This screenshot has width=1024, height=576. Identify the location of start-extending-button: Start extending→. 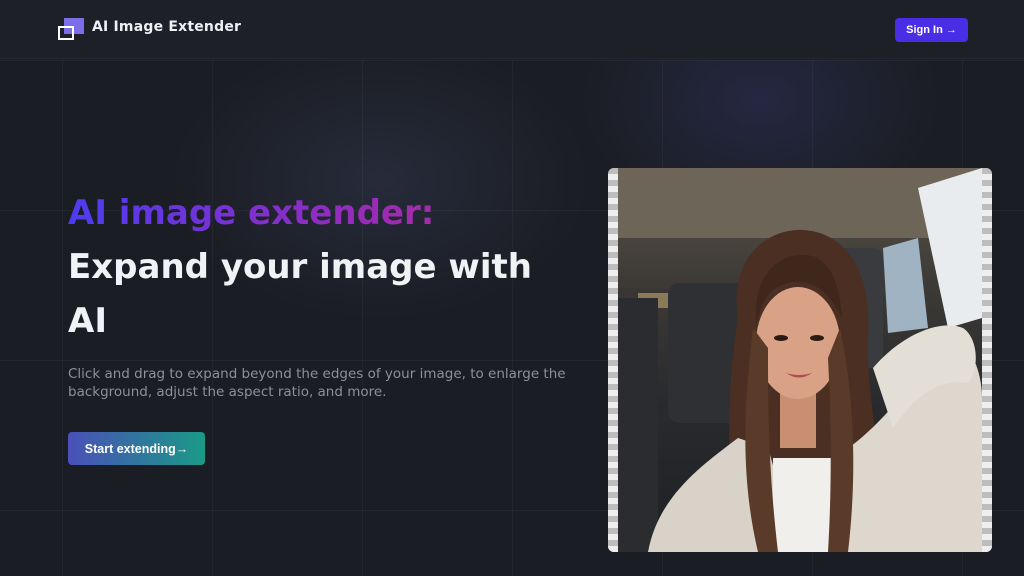
(136, 448).